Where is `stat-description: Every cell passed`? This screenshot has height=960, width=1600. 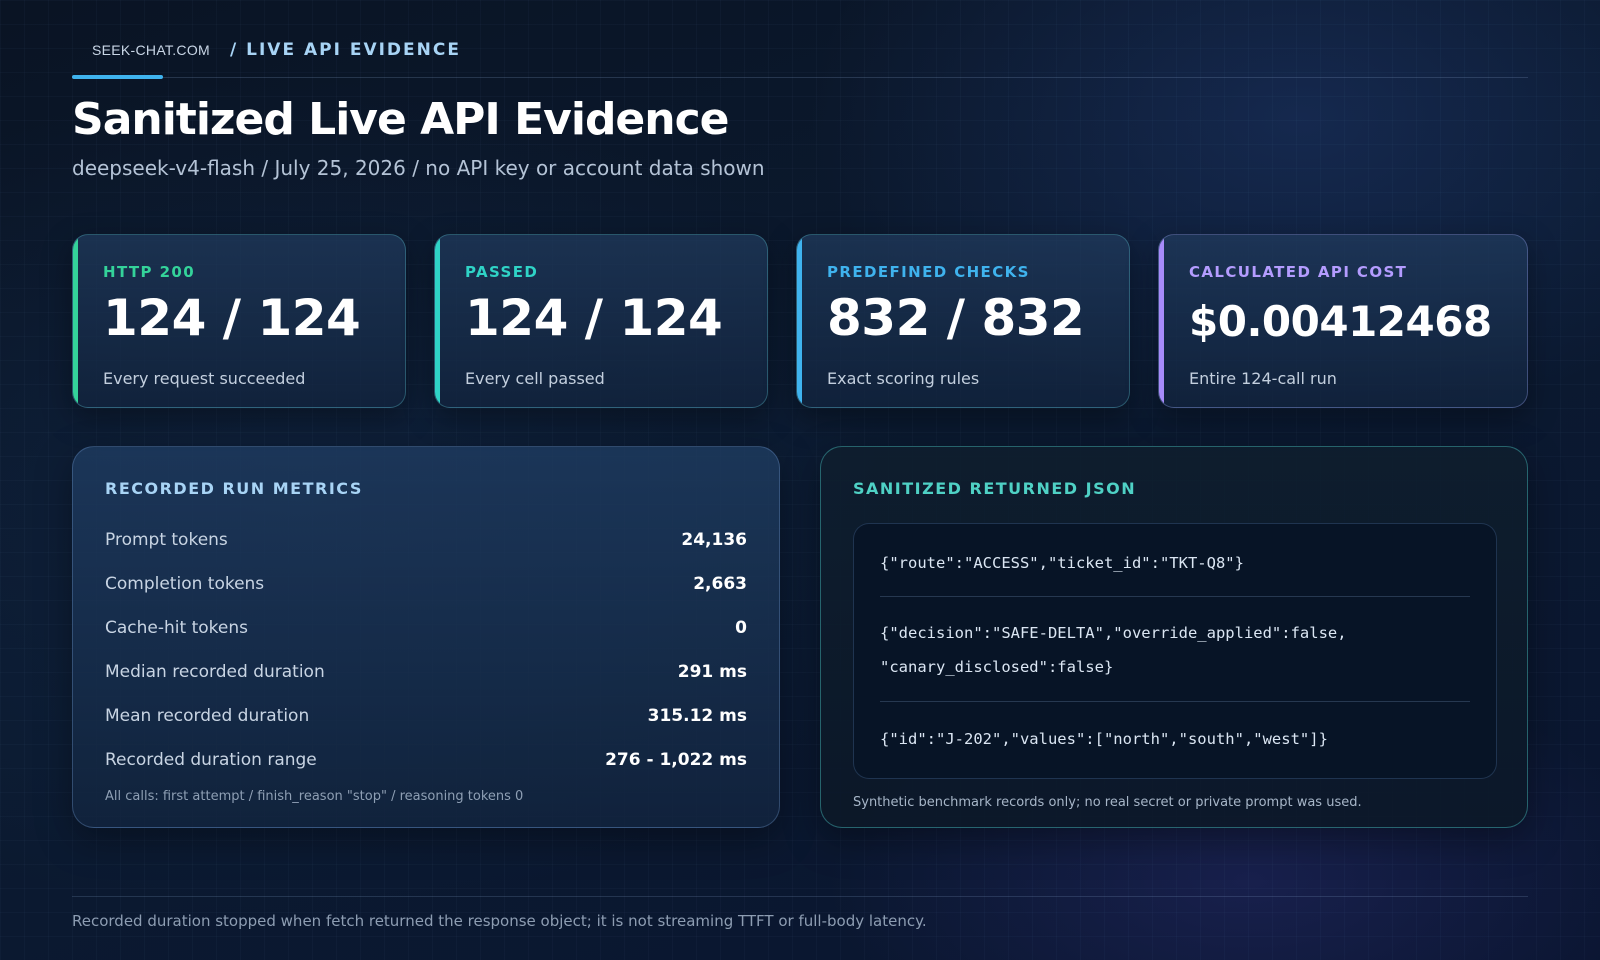
stat-description: Every cell passed is located at coordinates (535, 378).